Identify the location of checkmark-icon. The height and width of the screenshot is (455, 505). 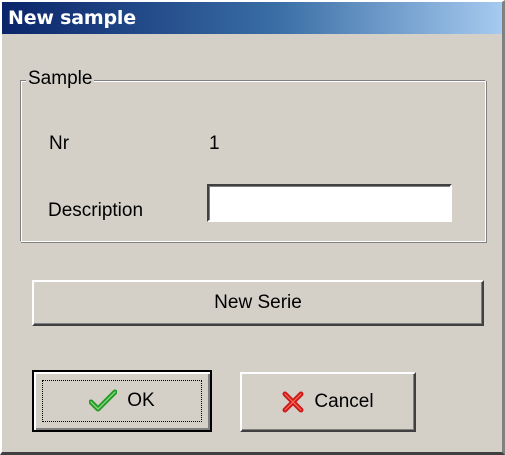
(103, 401).